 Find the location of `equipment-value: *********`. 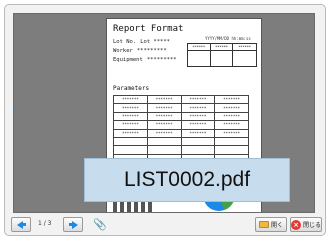

equipment-value: ********* is located at coordinates (161, 60).